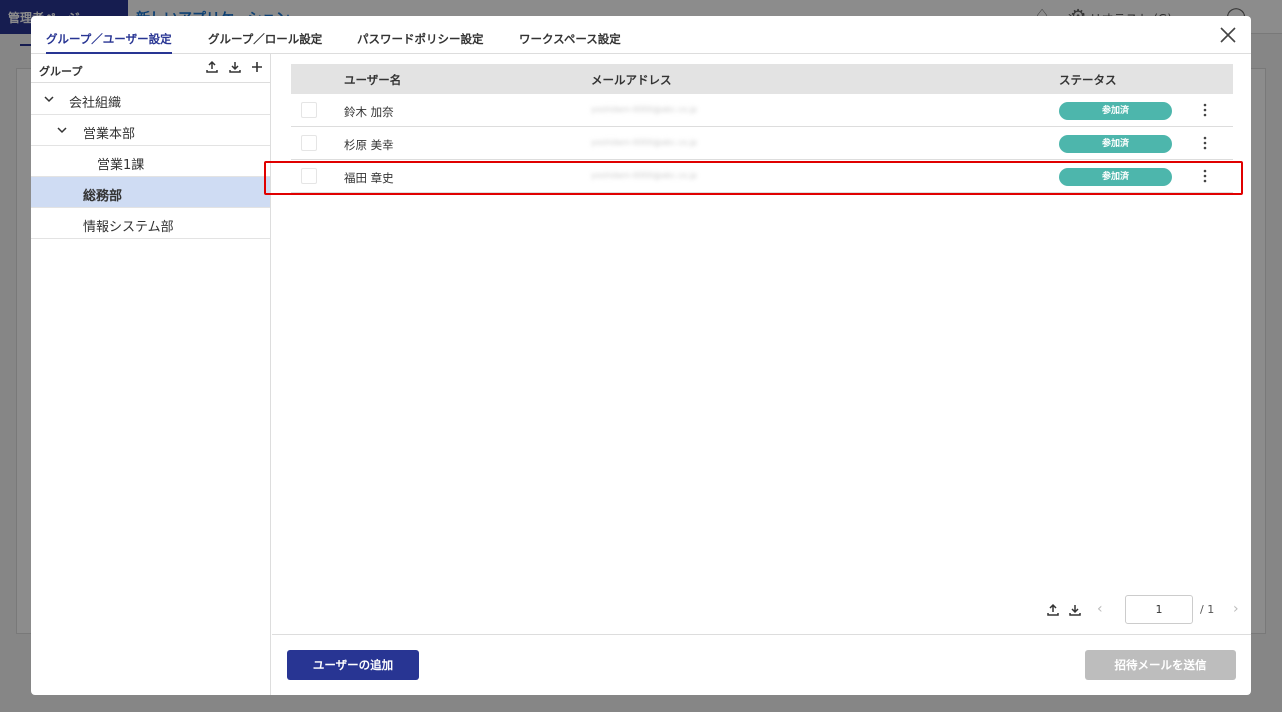  I want to click on user-name: 杉原 美幸, so click(369, 145).